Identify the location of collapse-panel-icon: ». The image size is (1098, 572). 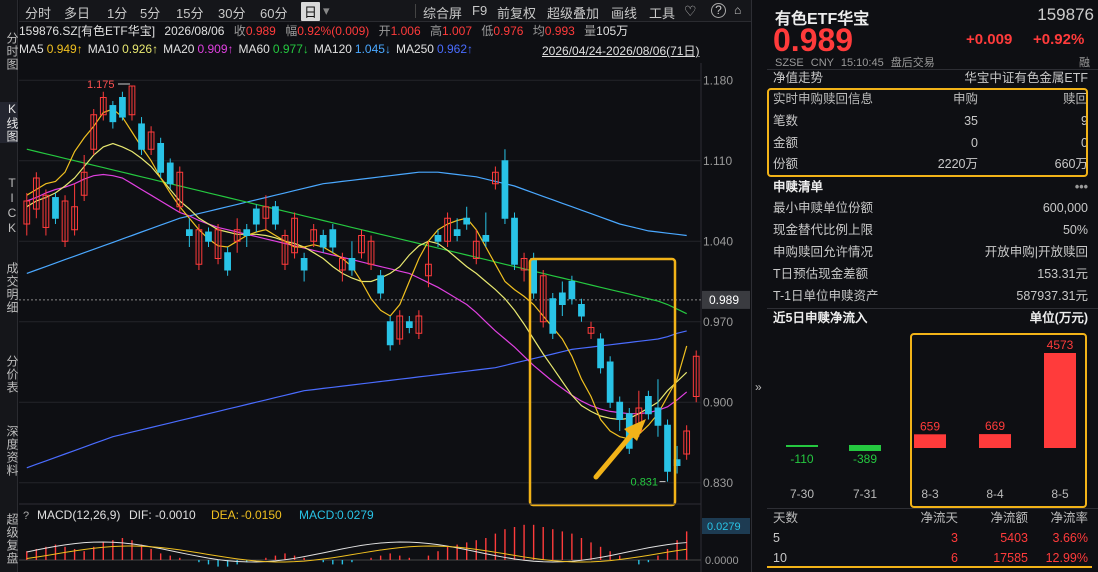
(758, 387).